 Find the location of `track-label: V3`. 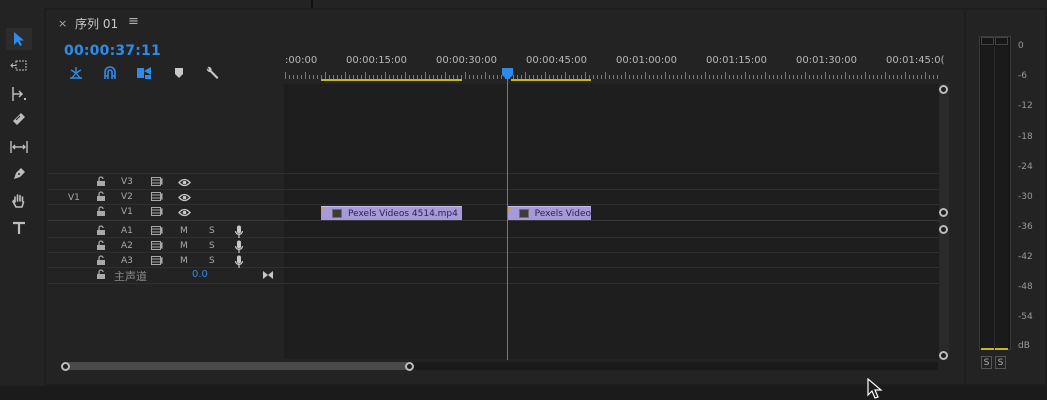

track-label: V3 is located at coordinates (127, 182).